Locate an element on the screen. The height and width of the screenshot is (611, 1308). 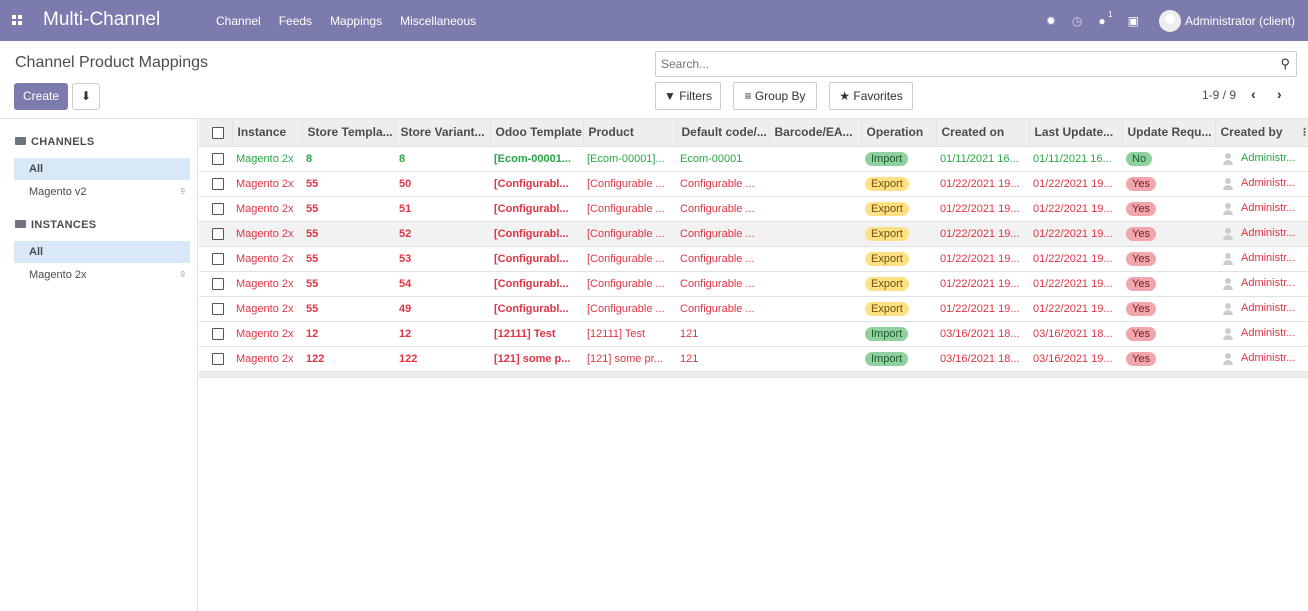
col-product: Product is located at coordinates (630, 133).